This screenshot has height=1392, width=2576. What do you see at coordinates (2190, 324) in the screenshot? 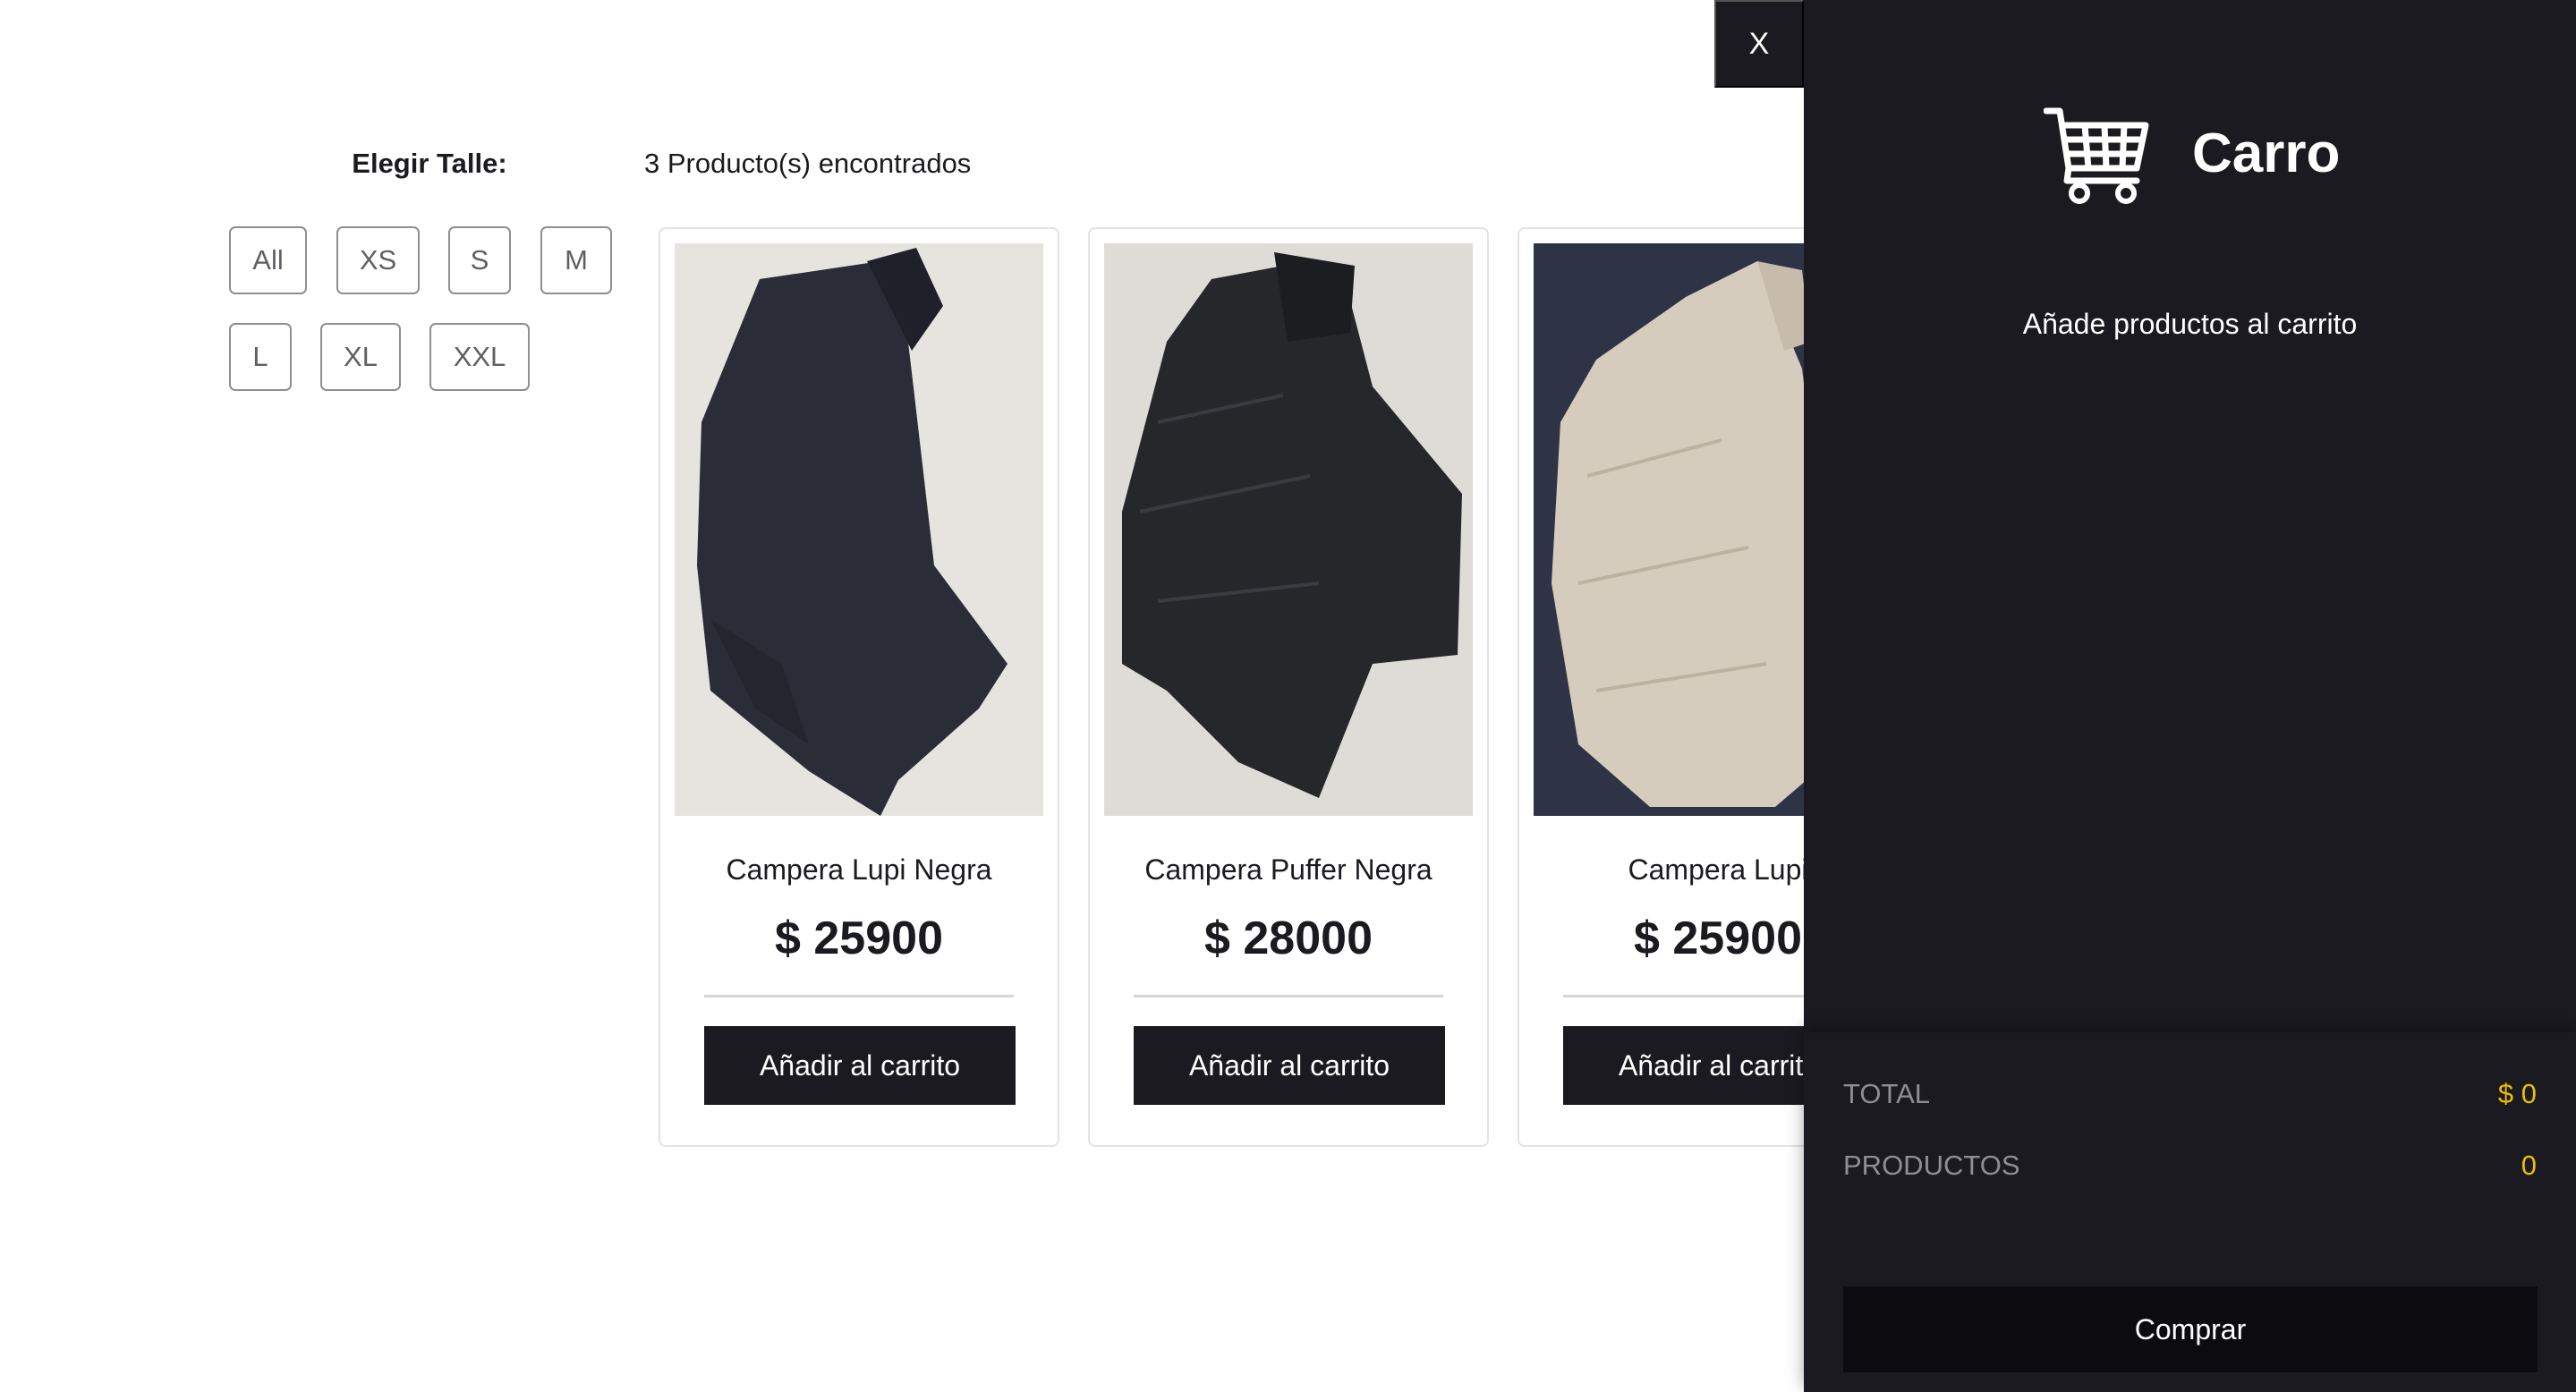
I see `cart-empty-message: Añade productos al carrito` at bounding box center [2190, 324].